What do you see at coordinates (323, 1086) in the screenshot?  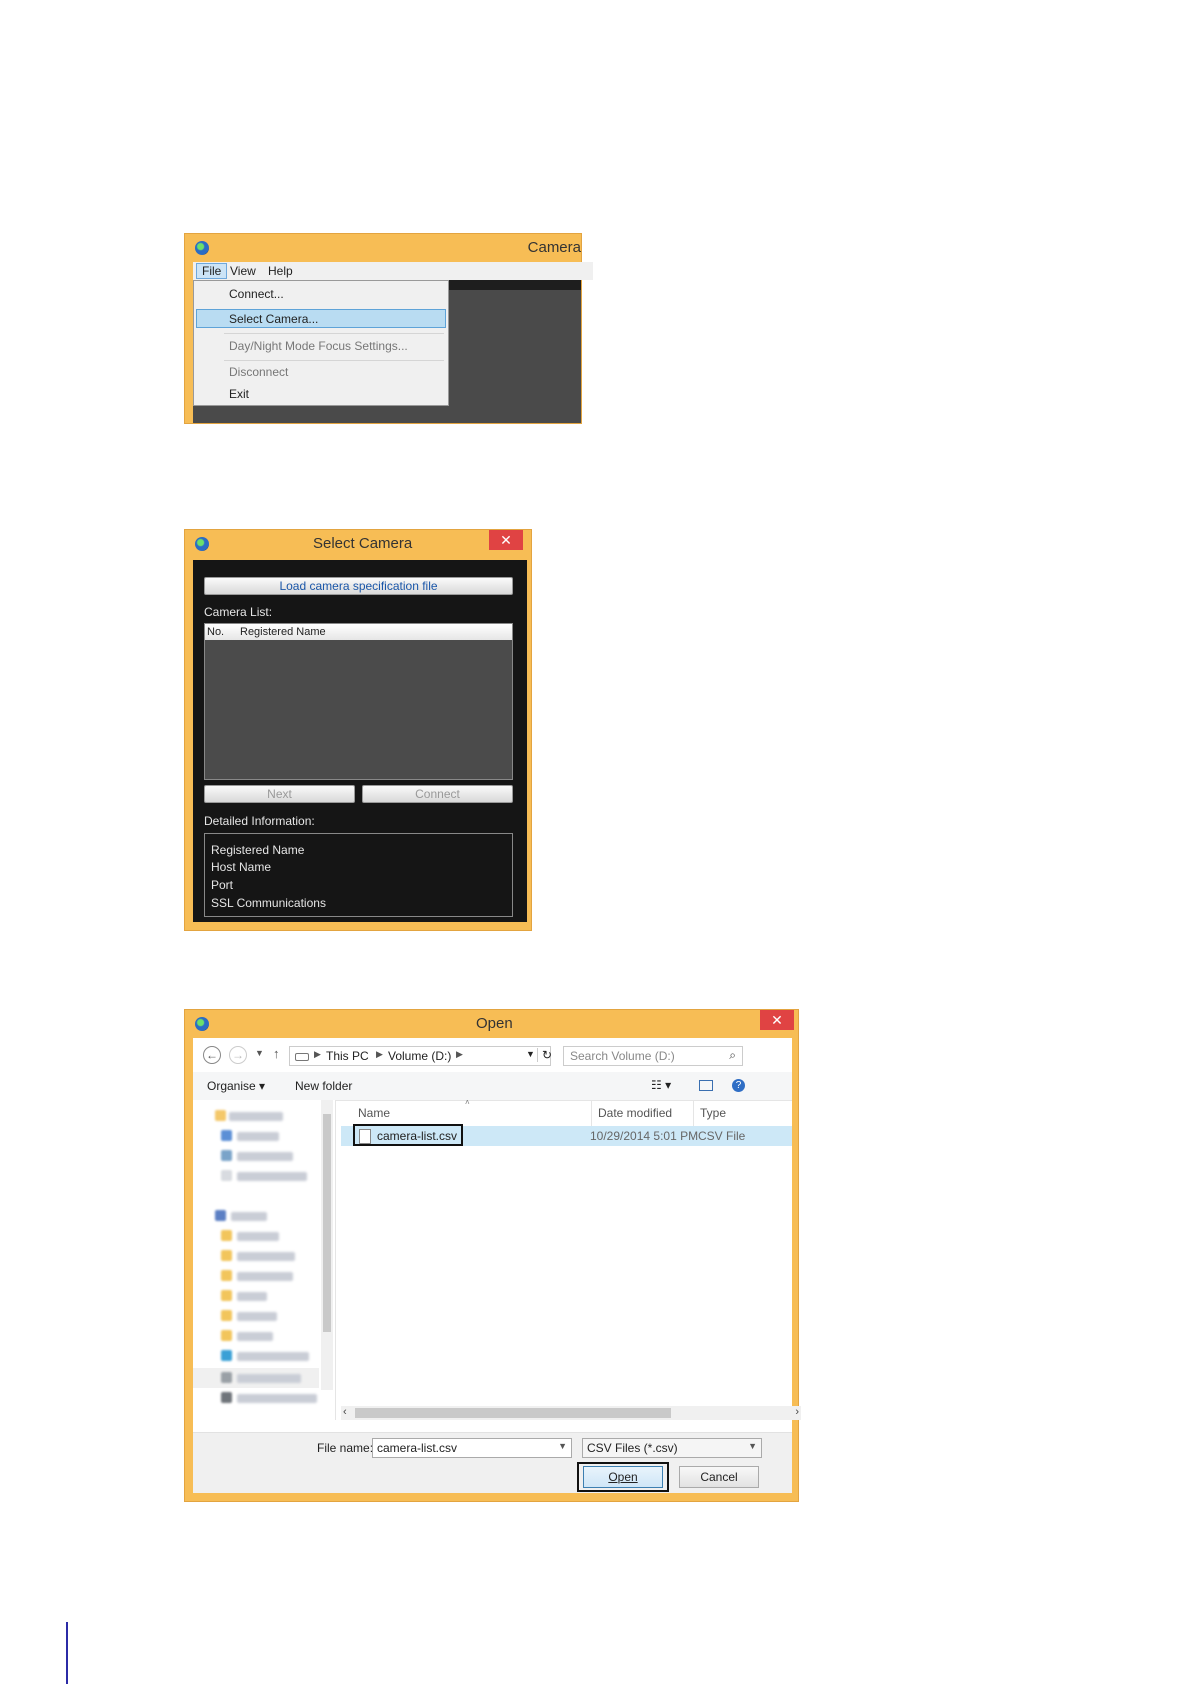 I see `new-folder-button: New folder` at bounding box center [323, 1086].